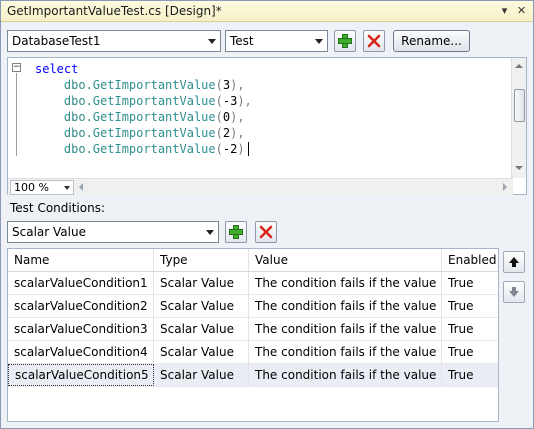  What do you see at coordinates (226, 117) in the screenshot?
I see `code-token: 0` at bounding box center [226, 117].